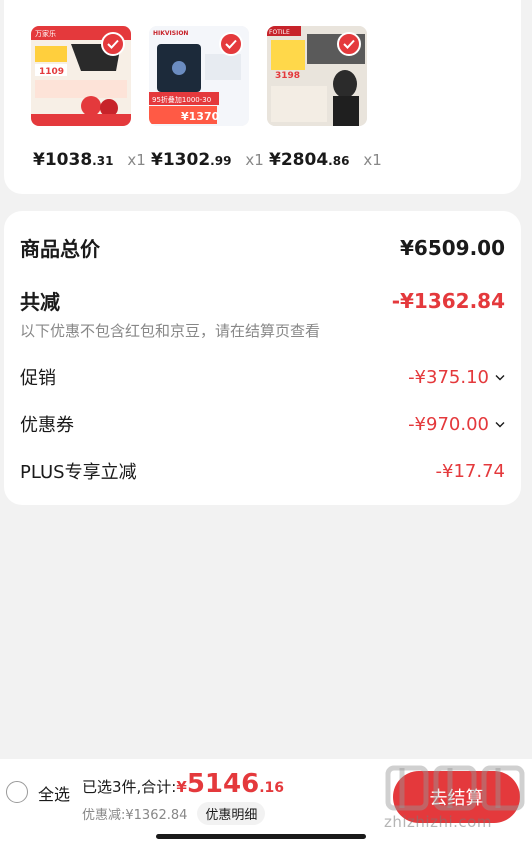 The image size is (532, 841). Describe the element at coordinates (279, 32) in the screenshot. I see `brand-text: FOTILE` at that location.